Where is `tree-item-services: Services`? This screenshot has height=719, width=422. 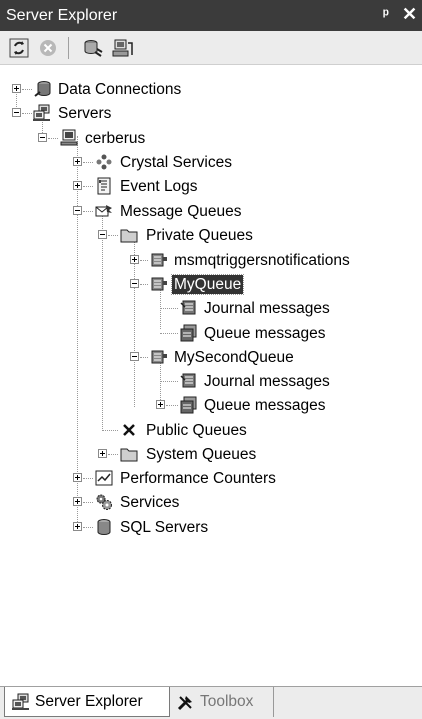 tree-item-services: Services is located at coordinates (211, 503).